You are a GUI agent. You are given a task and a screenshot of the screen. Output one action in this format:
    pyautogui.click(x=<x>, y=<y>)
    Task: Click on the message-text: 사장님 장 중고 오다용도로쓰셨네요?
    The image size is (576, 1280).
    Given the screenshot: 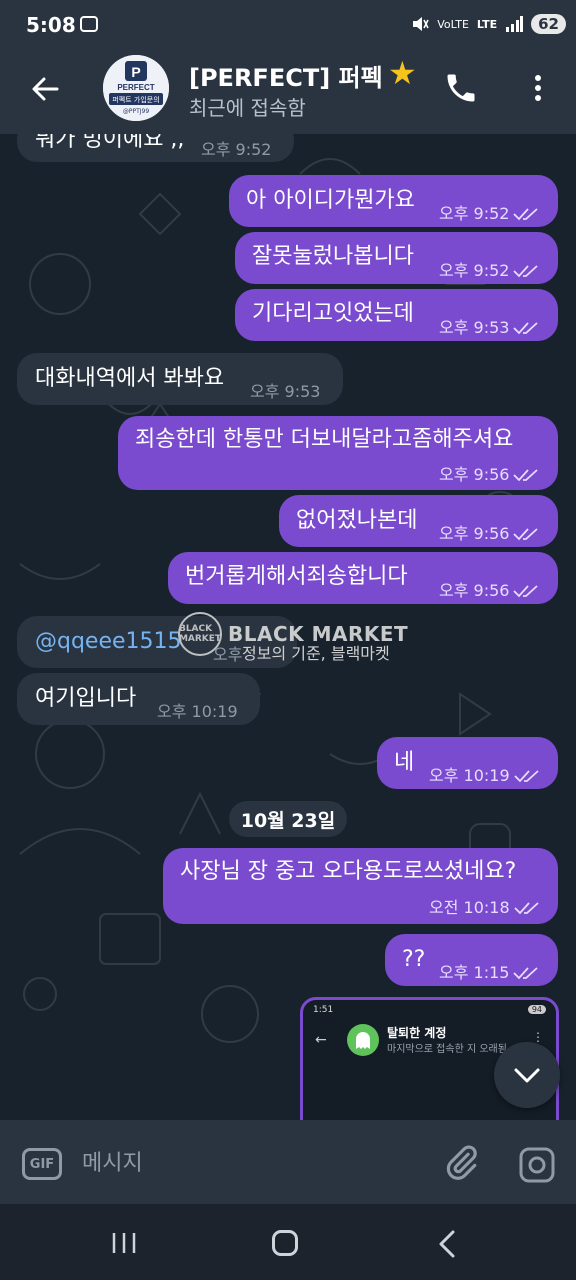 What is the action you would take?
    pyautogui.click(x=348, y=871)
    